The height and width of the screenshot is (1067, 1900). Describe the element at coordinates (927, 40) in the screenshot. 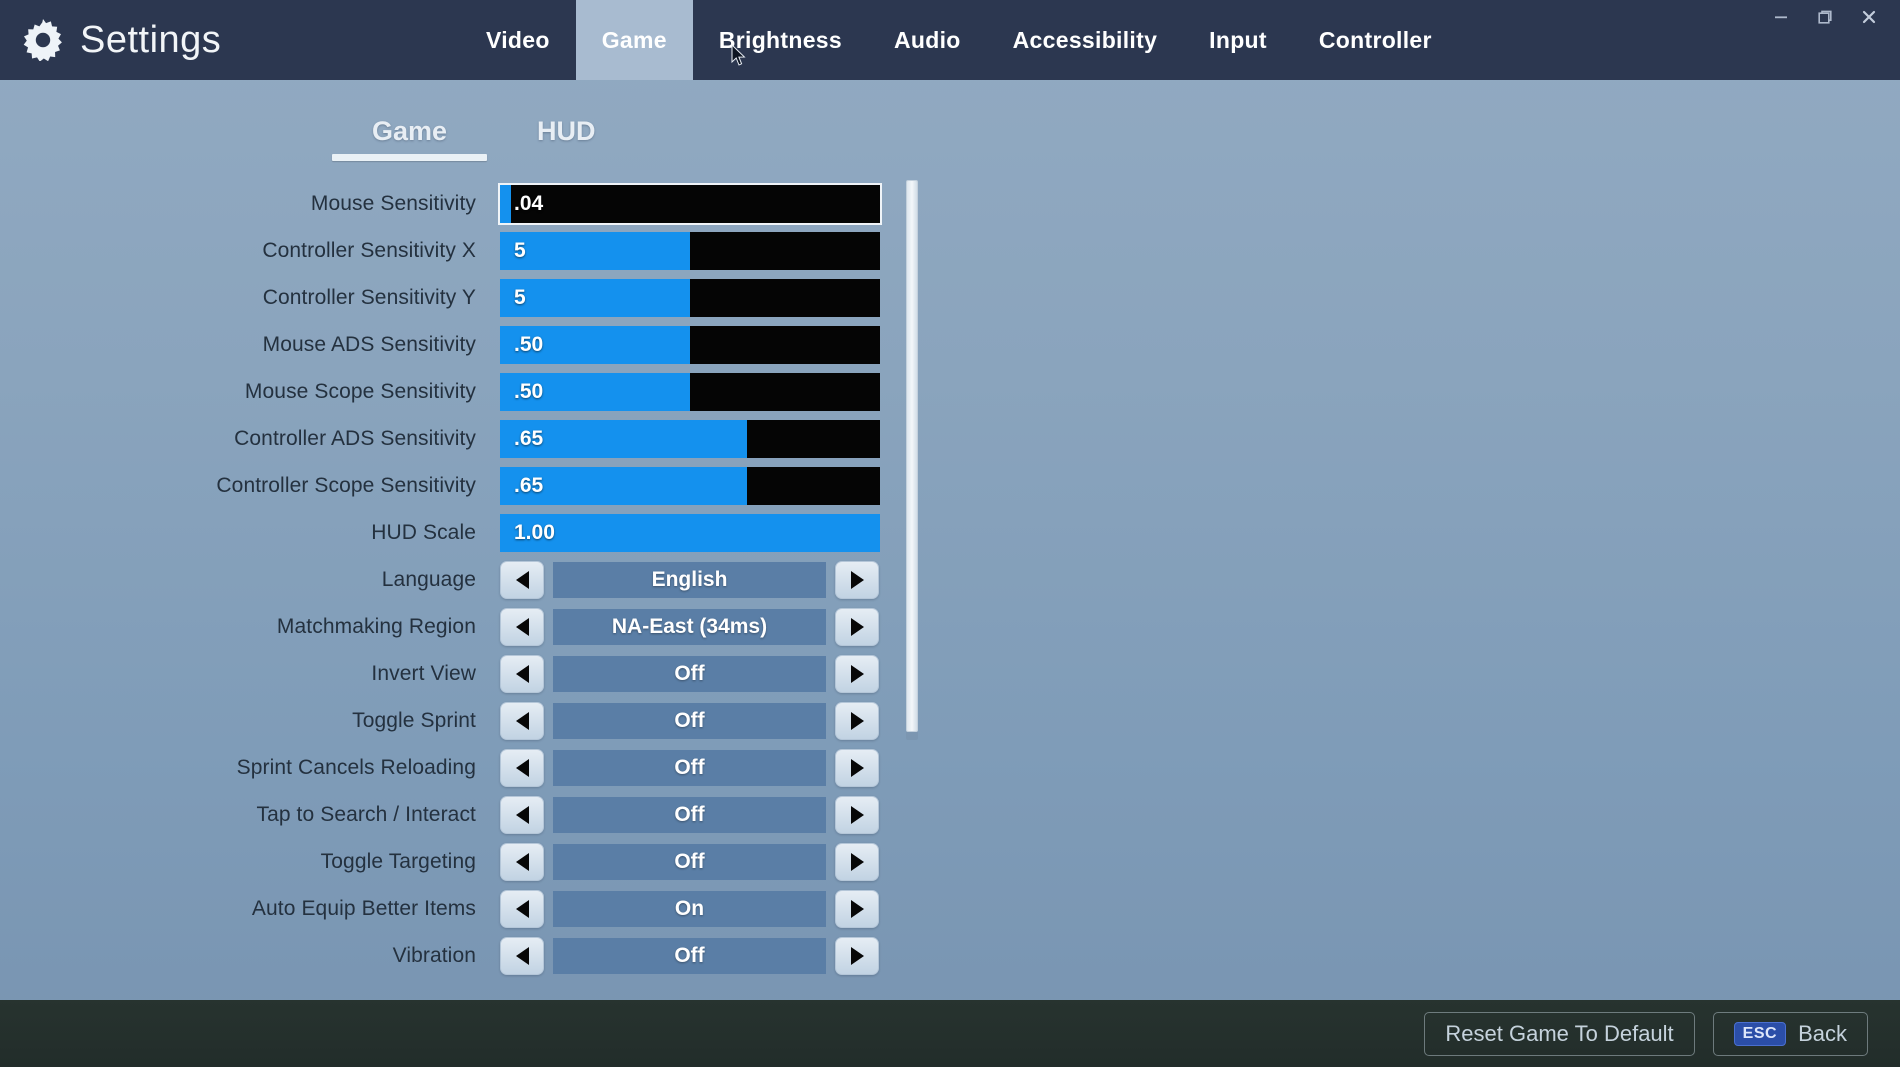

I see `tab-audio: Audio` at that location.